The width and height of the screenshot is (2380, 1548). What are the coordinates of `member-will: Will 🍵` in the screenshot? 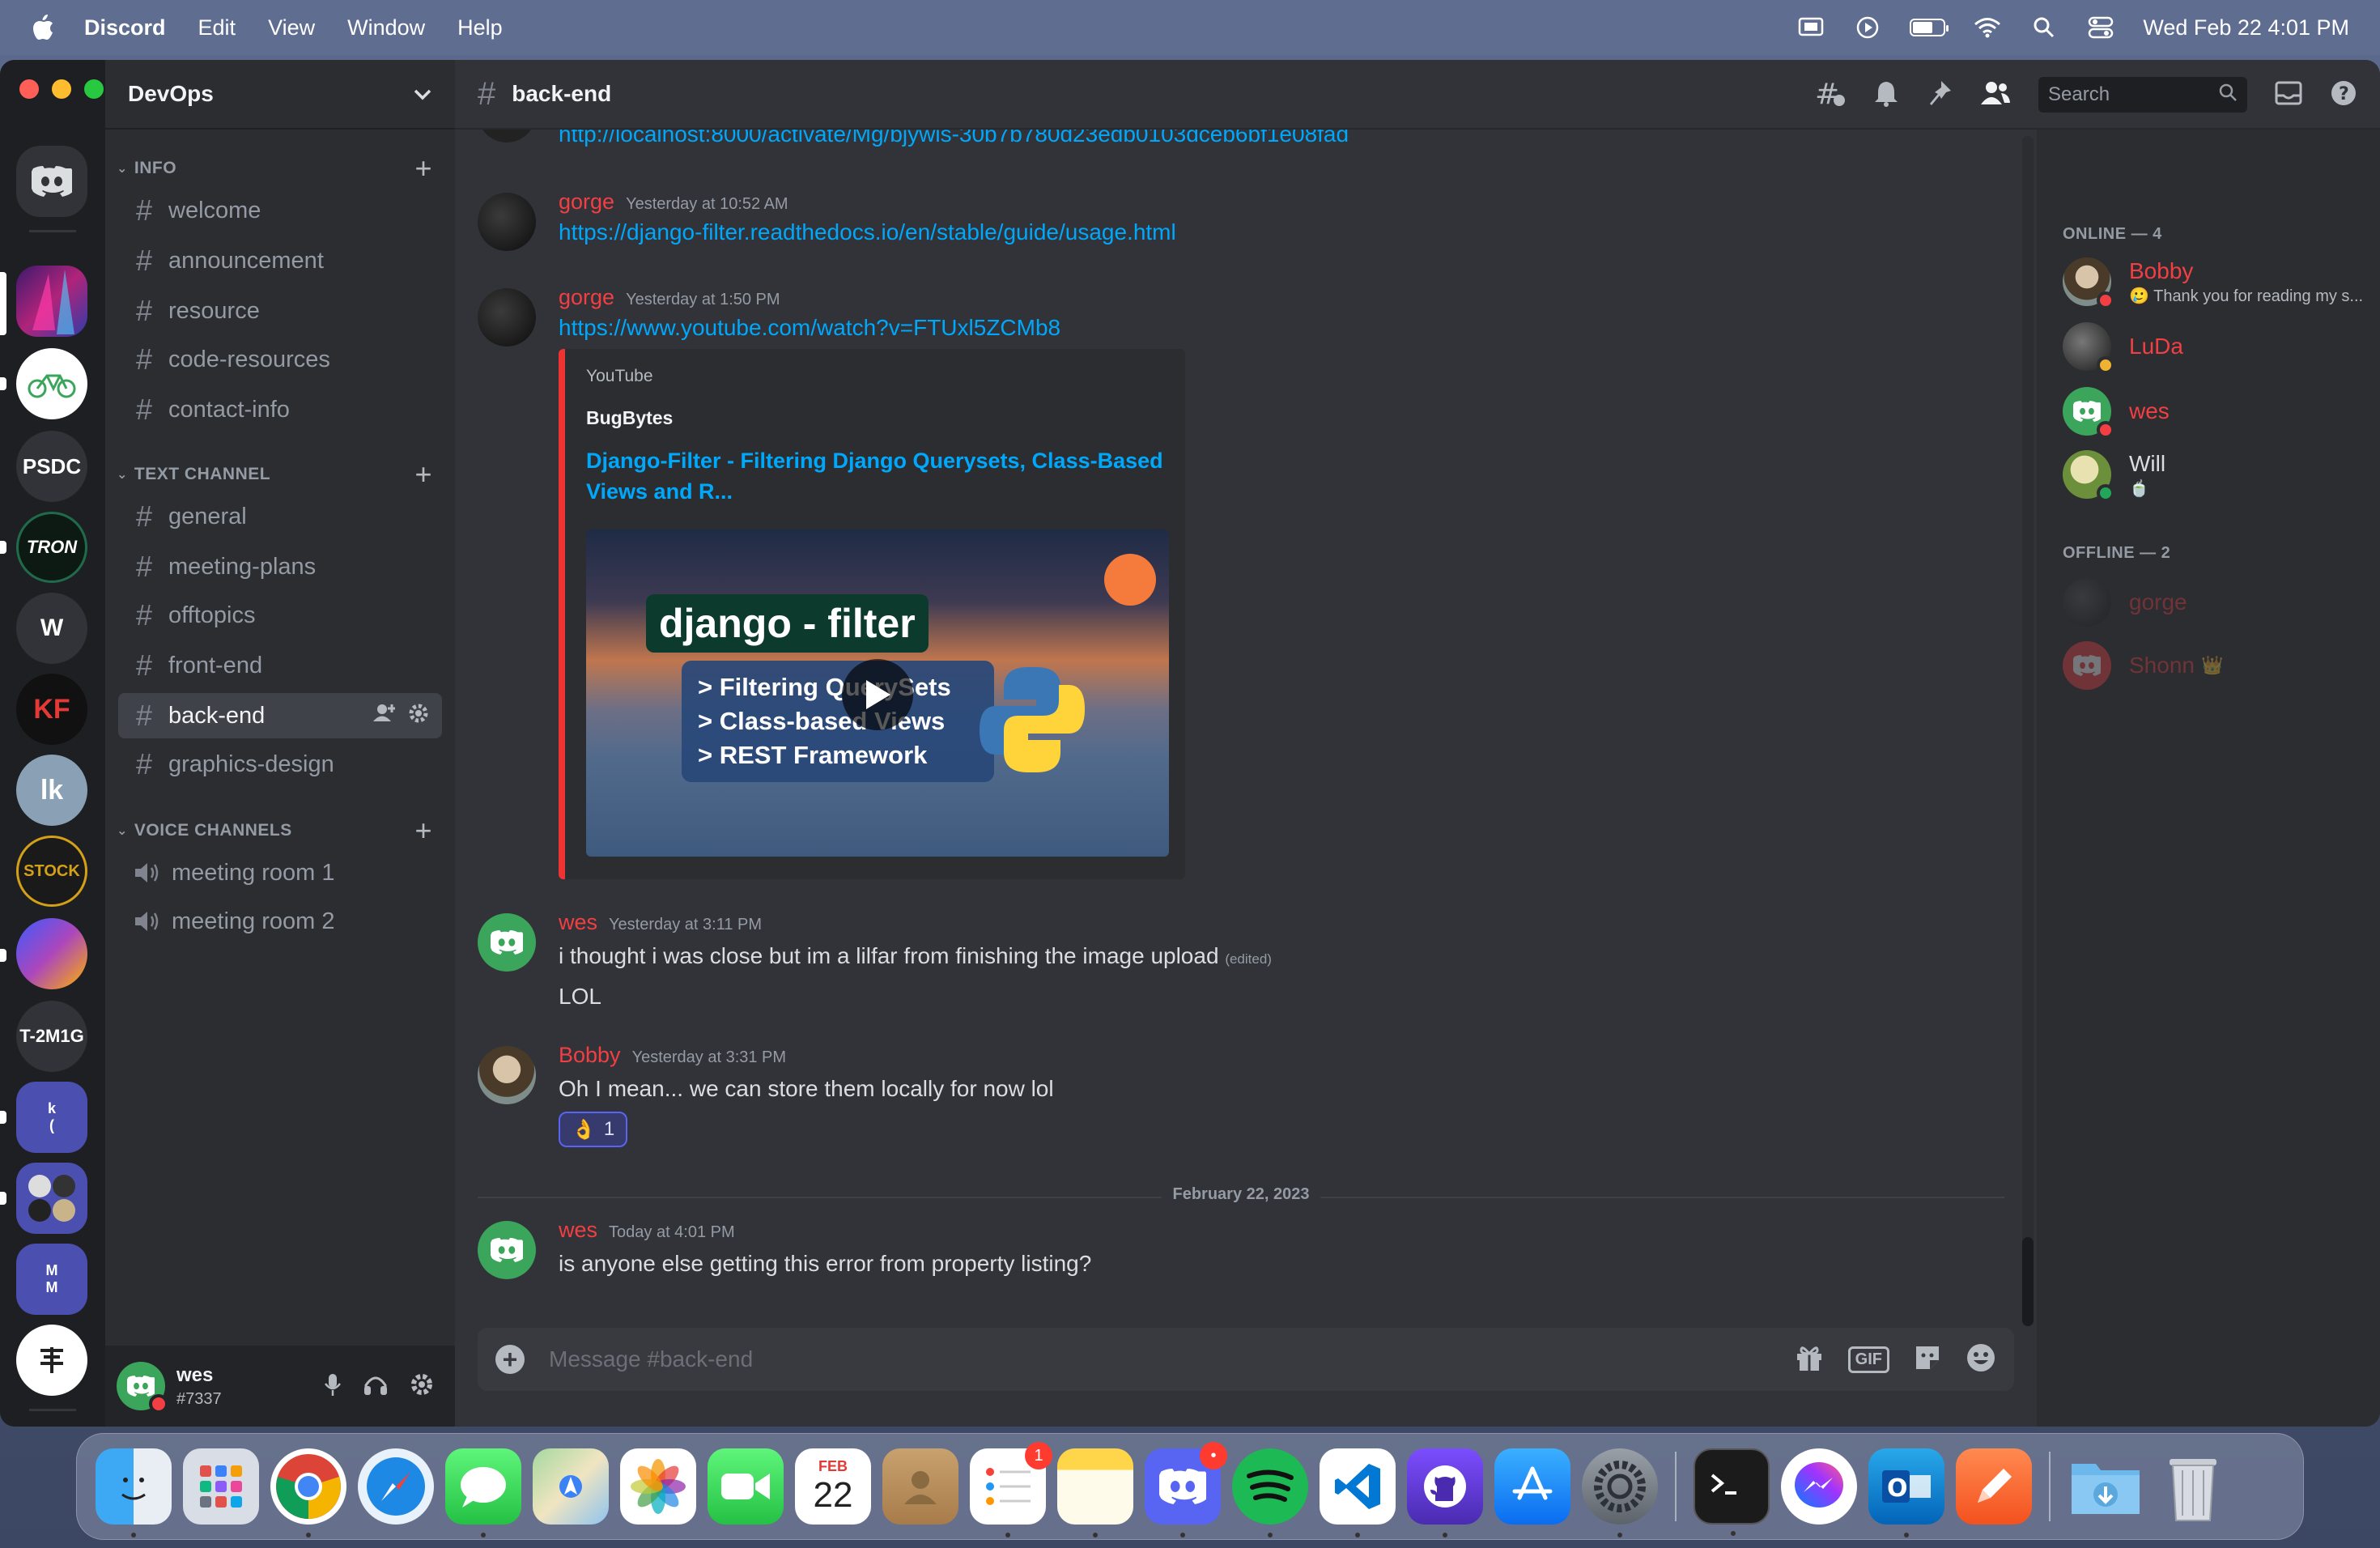 It's located at (2215, 476).